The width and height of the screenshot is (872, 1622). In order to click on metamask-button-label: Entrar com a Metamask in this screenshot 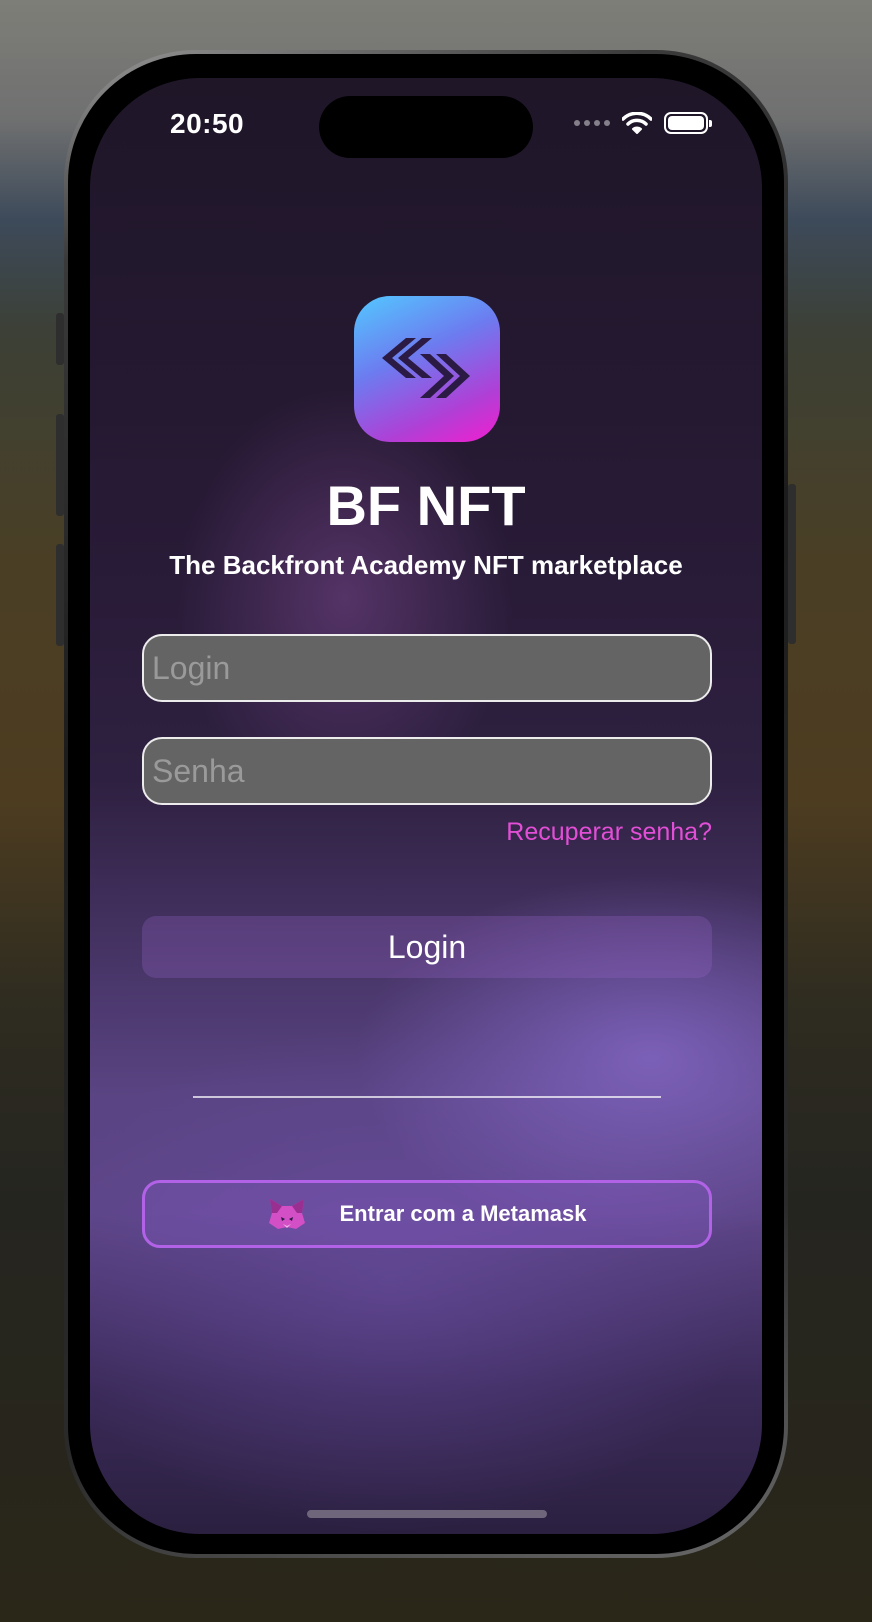, I will do `click(463, 1213)`.